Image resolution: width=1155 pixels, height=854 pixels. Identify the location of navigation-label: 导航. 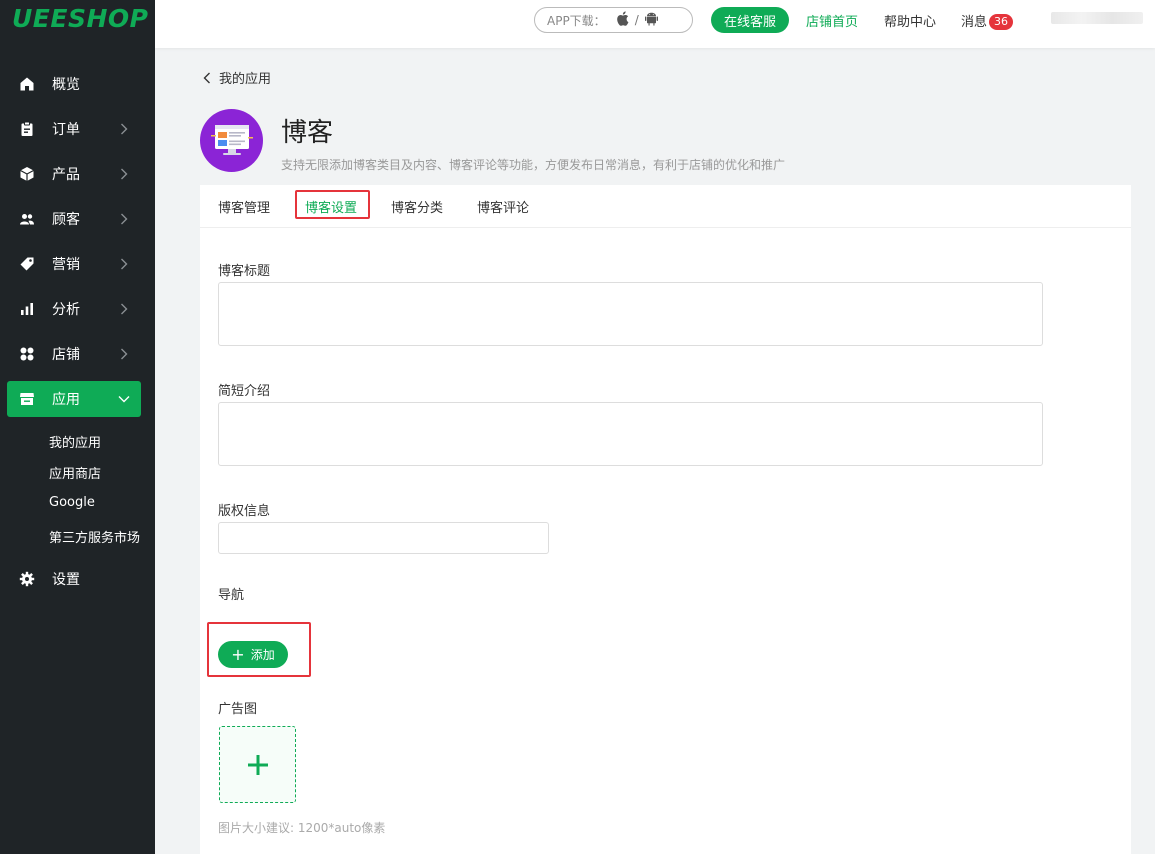
(231, 595).